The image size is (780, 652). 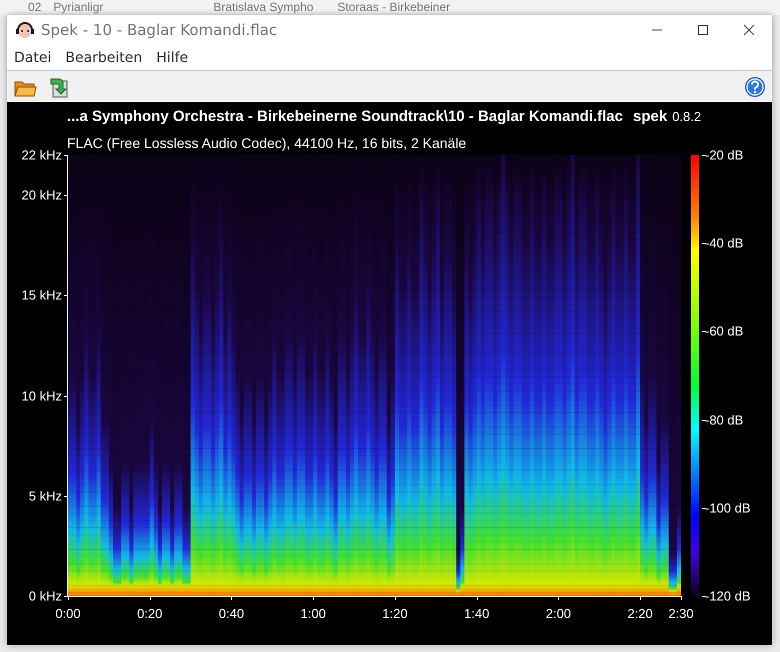 What do you see at coordinates (263, 7) in the screenshot?
I see `background-text: Bratislava Sympho` at bounding box center [263, 7].